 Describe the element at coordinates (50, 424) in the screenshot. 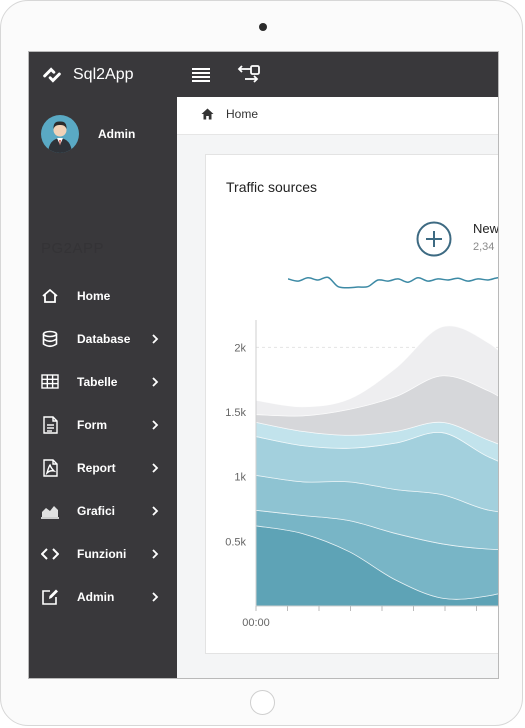

I see `form-icon` at that location.